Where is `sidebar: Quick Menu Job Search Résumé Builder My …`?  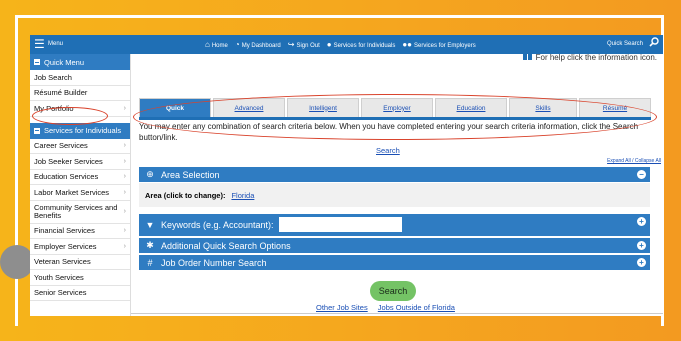 sidebar: Quick Menu Job Search Résumé Builder My … is located at coordinates (80, 185).